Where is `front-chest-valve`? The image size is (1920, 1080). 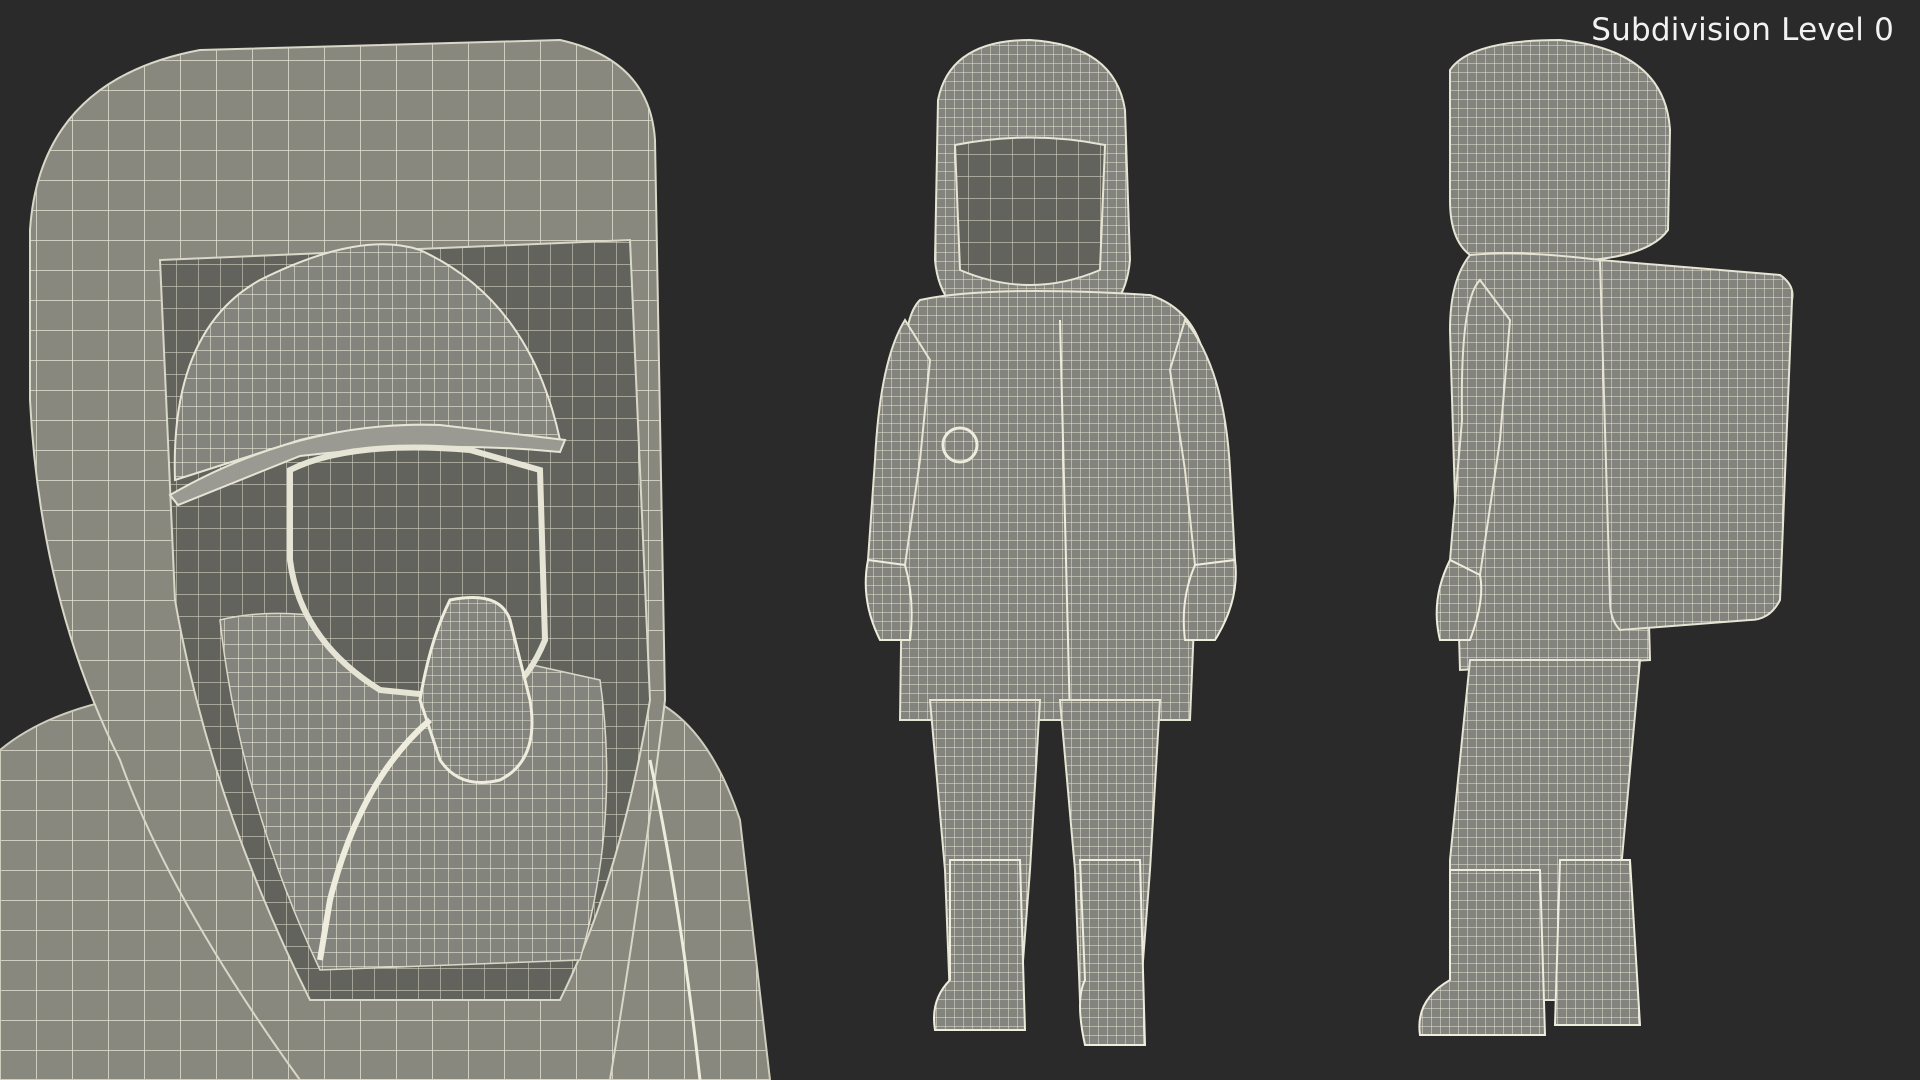 front-chest-valve is located at coordinates (960, 445).